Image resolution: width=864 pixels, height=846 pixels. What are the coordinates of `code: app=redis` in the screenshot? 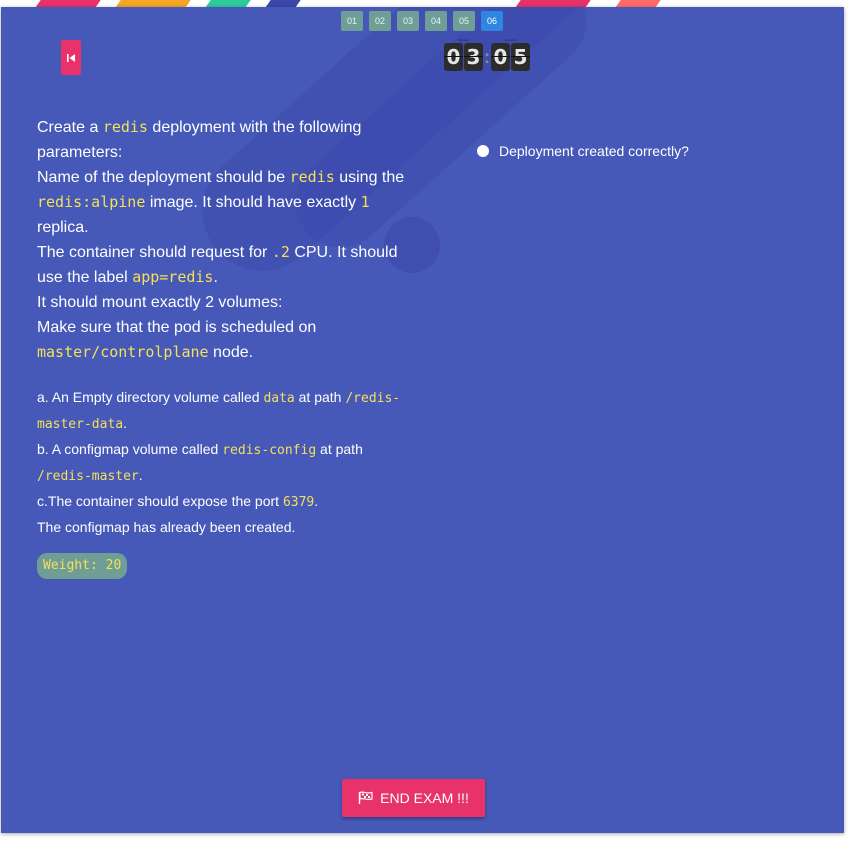 It's located at (173, 277).